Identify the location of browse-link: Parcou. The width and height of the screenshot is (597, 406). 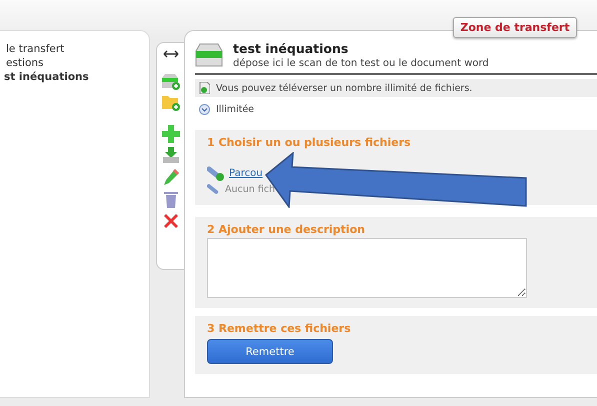
(246, 173).